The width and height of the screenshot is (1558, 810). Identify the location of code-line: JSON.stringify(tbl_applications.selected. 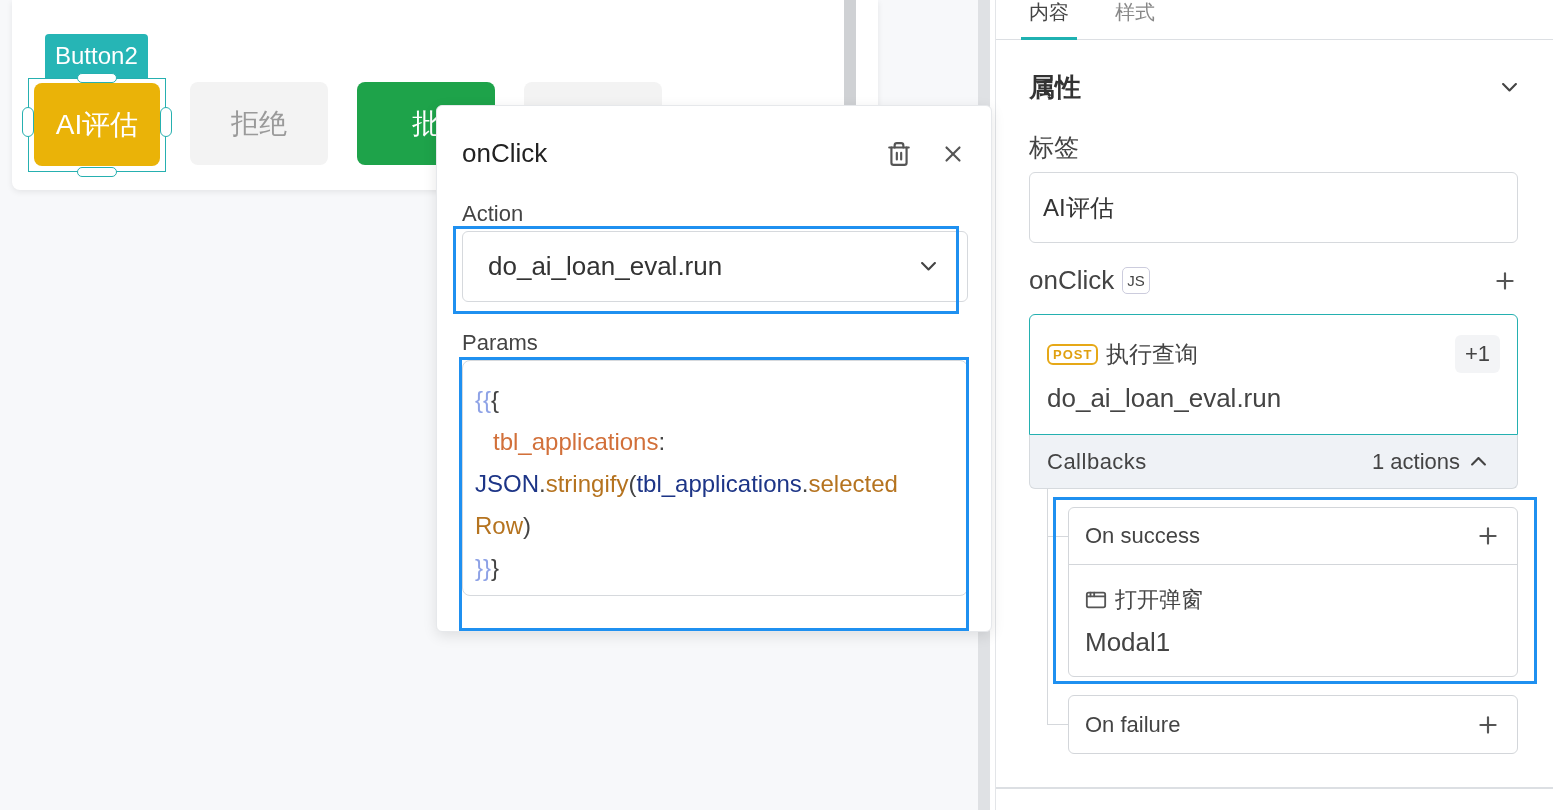
(687, 484).